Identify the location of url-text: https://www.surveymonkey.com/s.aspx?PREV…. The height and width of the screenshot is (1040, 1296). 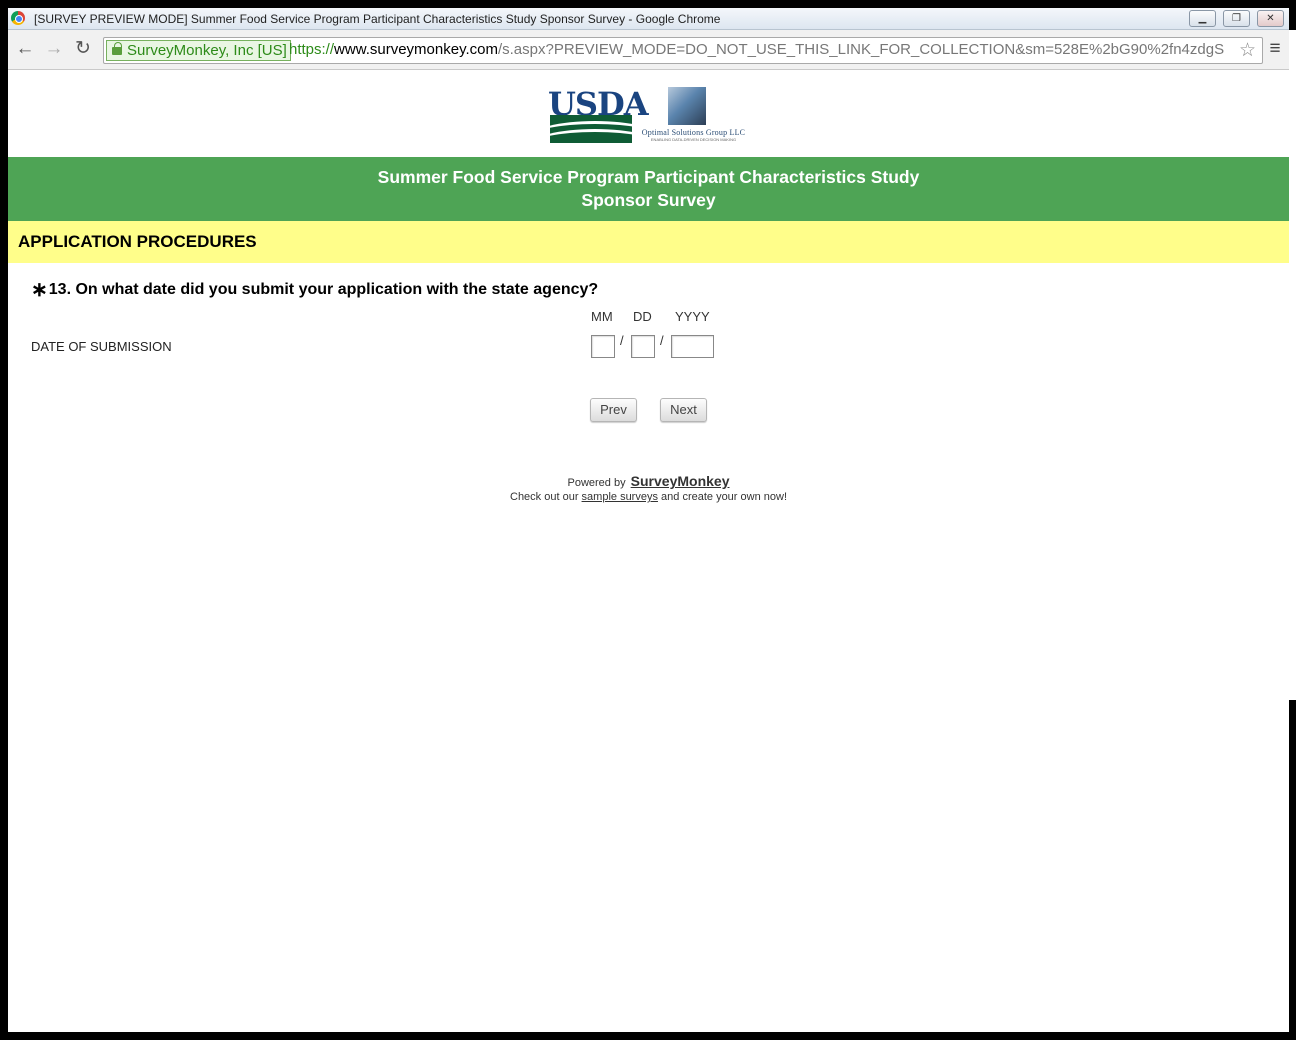
(756, 49).